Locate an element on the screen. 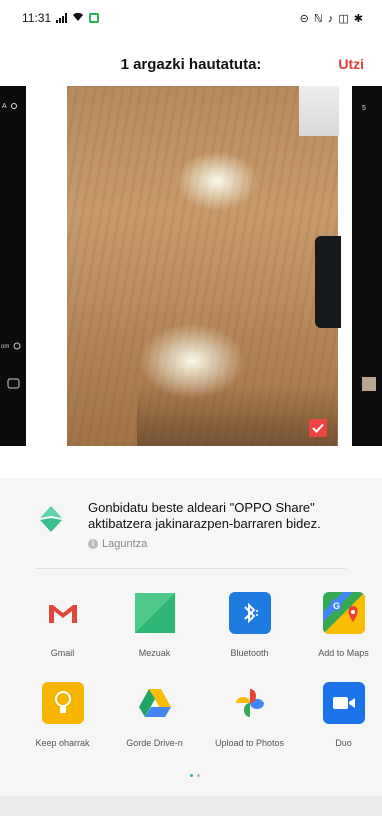 Image resolution: width=382 pixels, height=816 pixels. status-right-icons: ⊝ ℕ ♪ ◫ ✱ is located at coordinates (331, 18).